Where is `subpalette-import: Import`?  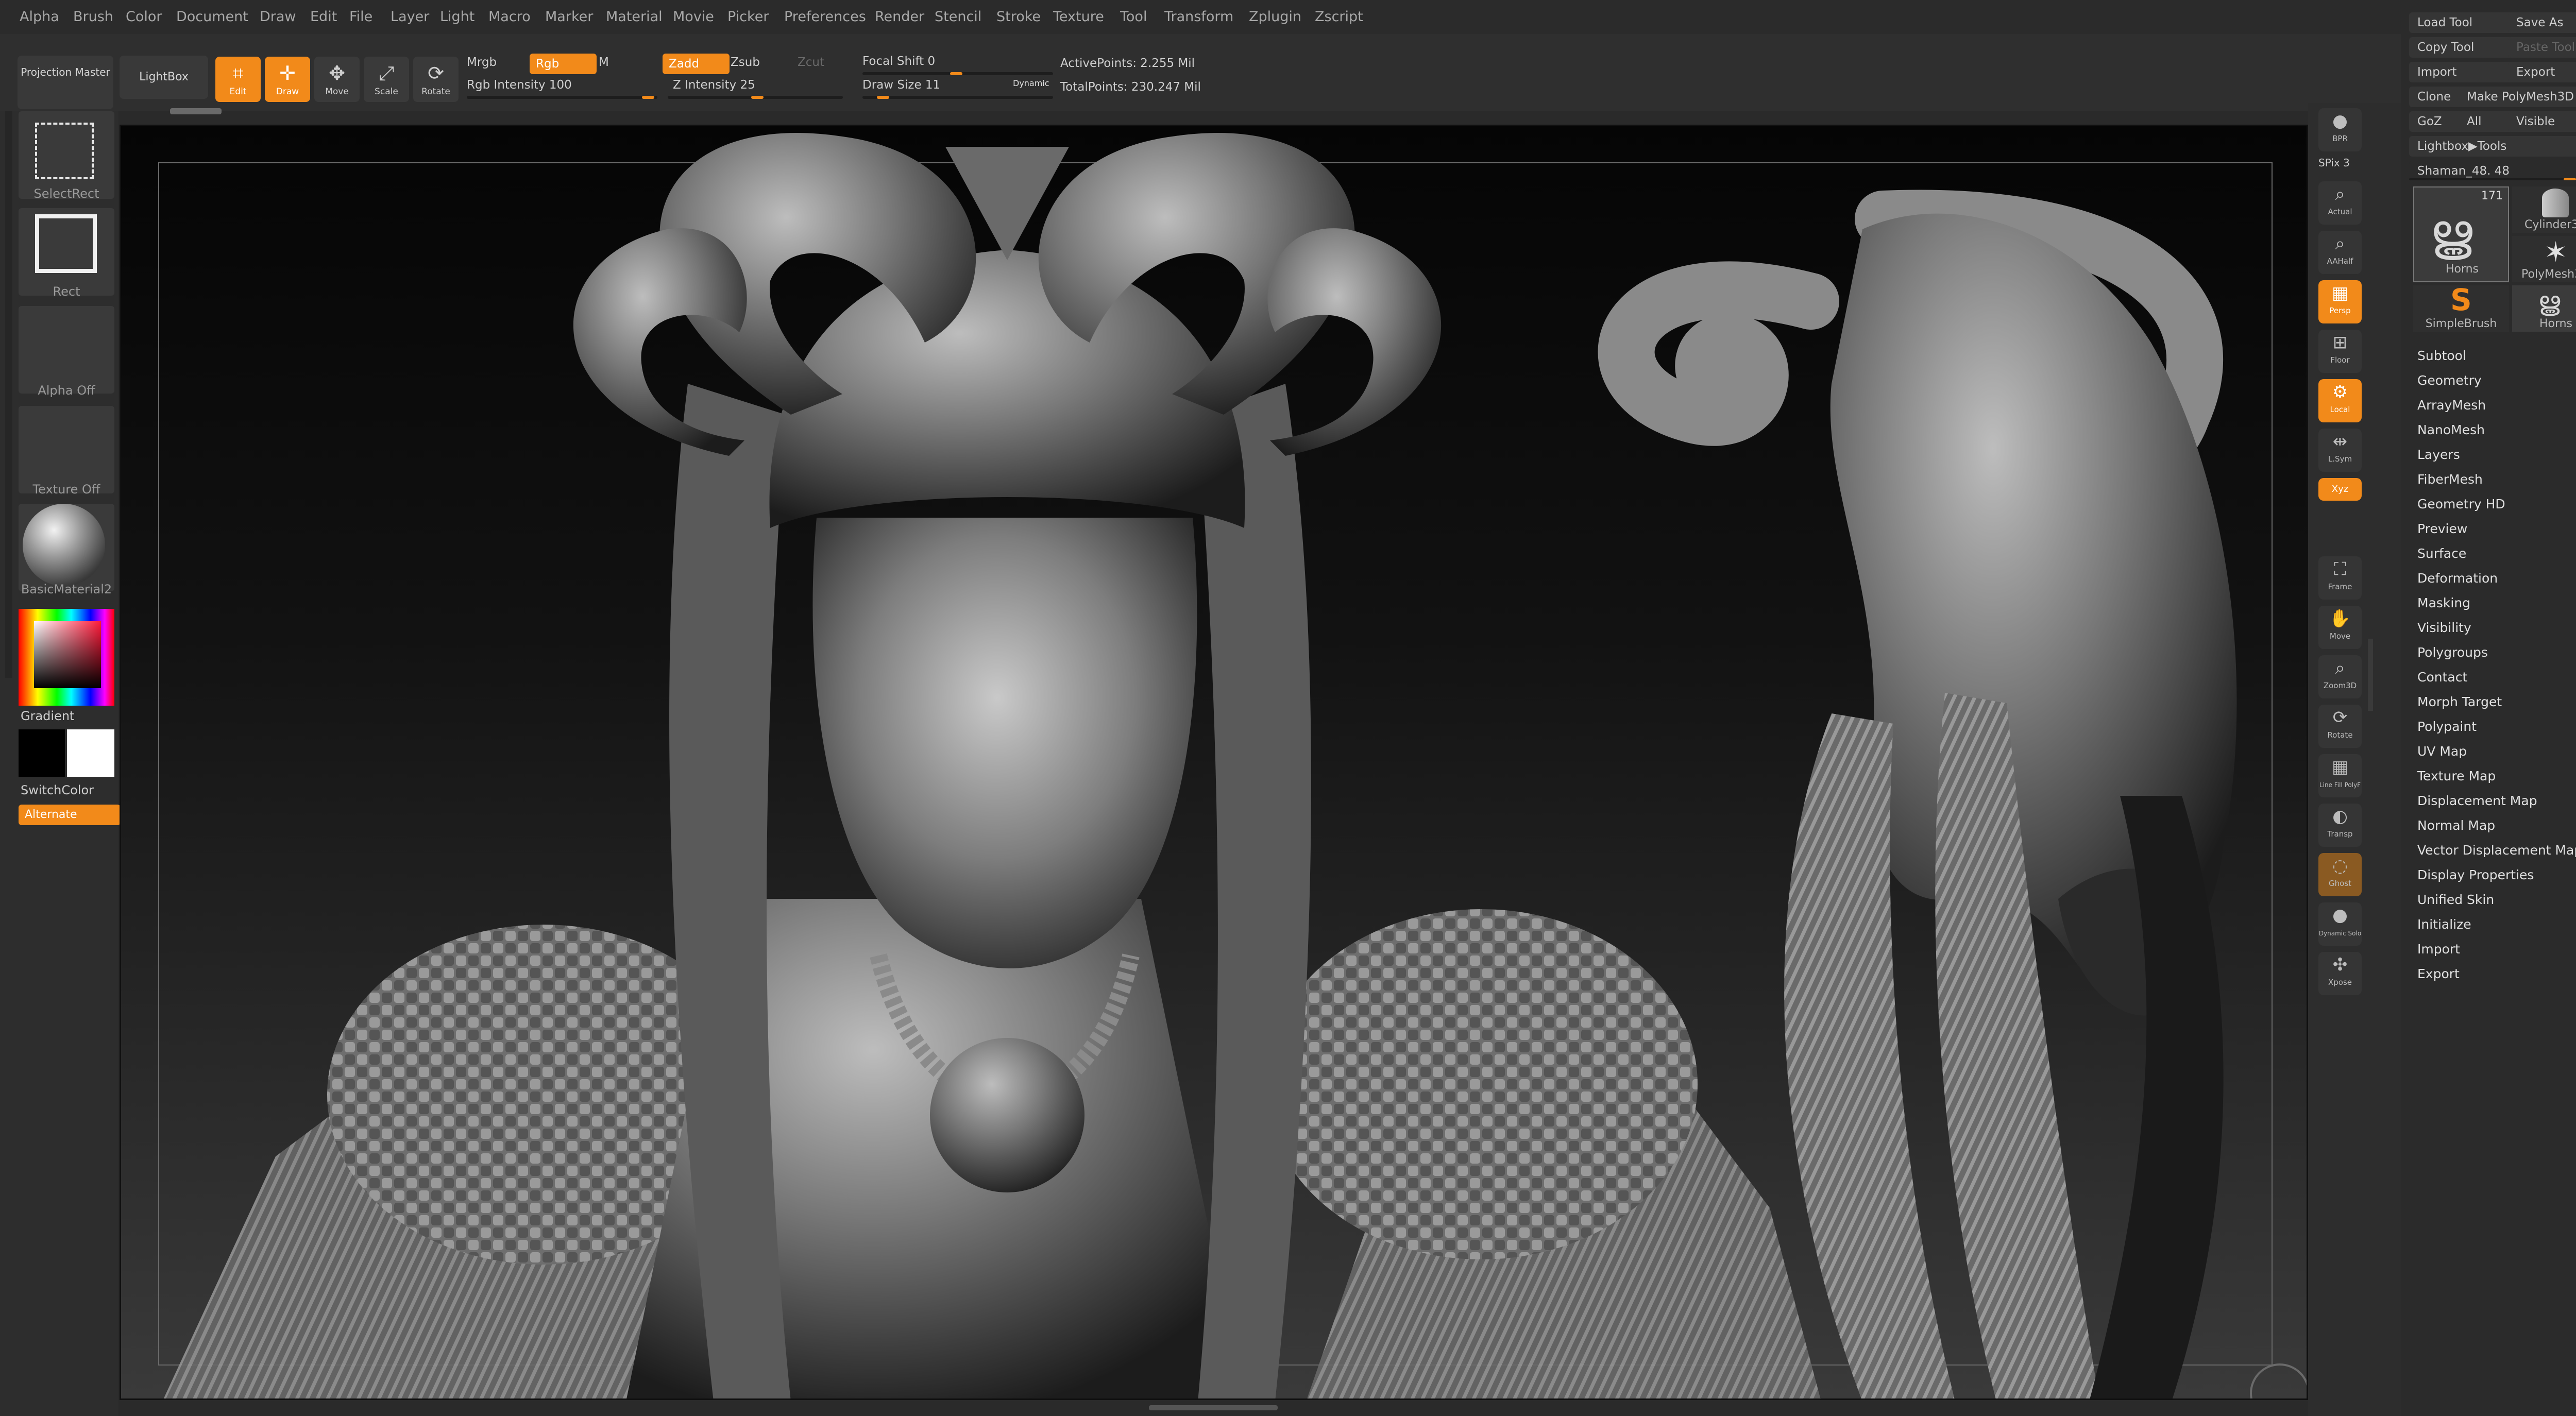
subpalette-import: Import is located at coordinates (2438, 949).